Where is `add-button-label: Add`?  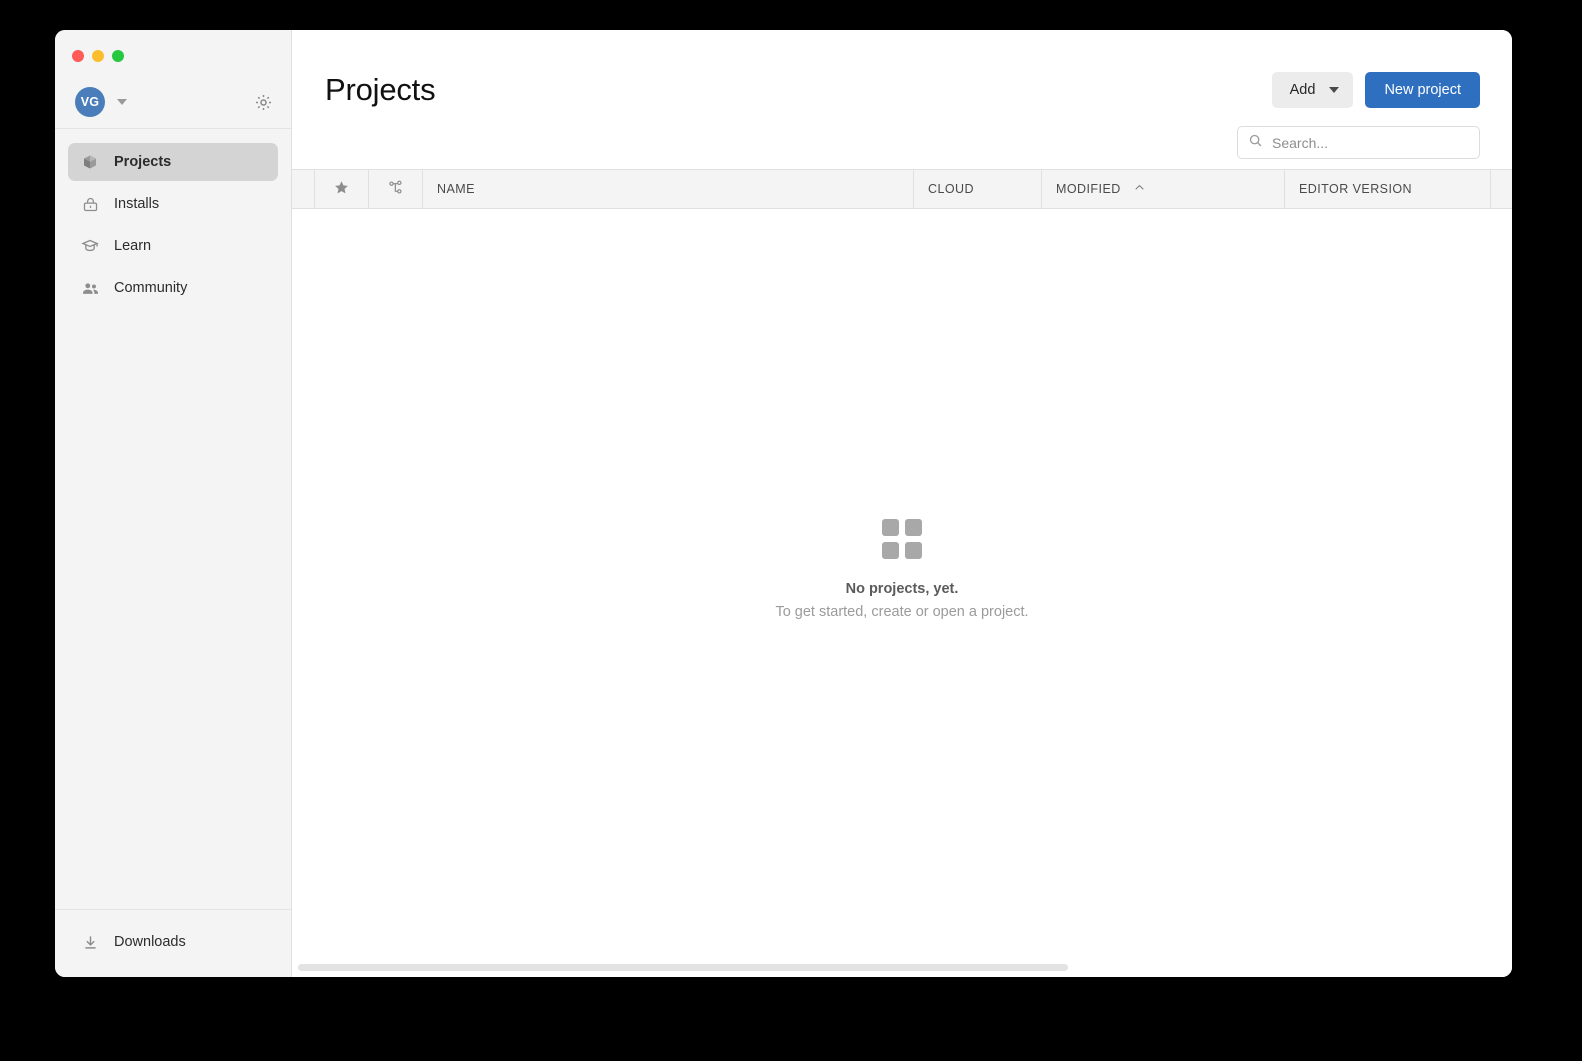
add-button-label: Add is located at coordinates (1302, 90).